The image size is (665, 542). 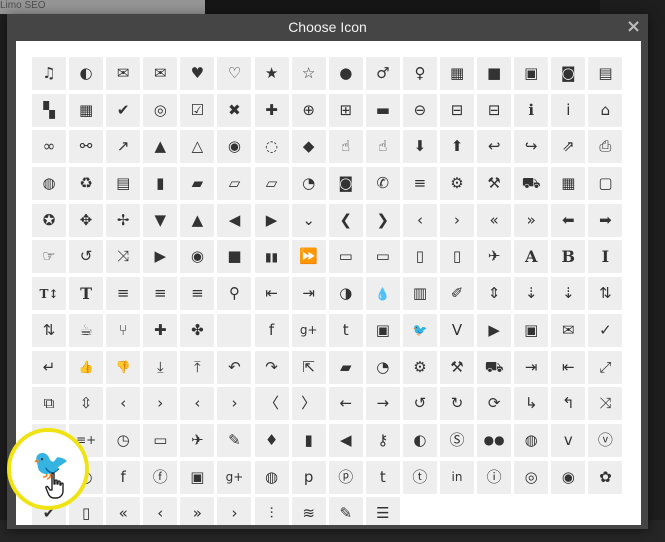 What do you see at coordinates (197, 294) in the screenshot?
I see `align-right-icon: ≡` at bounding box center [197, 294].